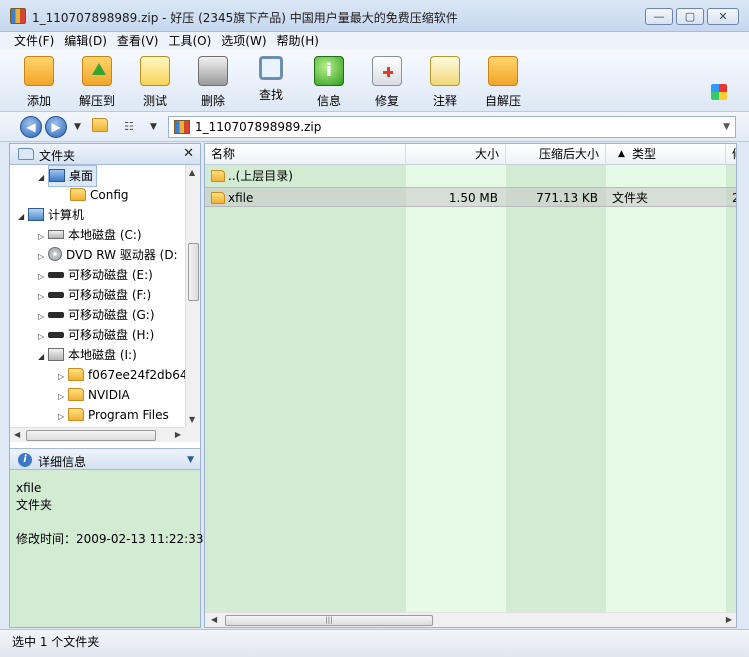 This screenshot has width=749, height=657. I want to click on tree-item-computer: ◢ 计算机, so click(51, 215).